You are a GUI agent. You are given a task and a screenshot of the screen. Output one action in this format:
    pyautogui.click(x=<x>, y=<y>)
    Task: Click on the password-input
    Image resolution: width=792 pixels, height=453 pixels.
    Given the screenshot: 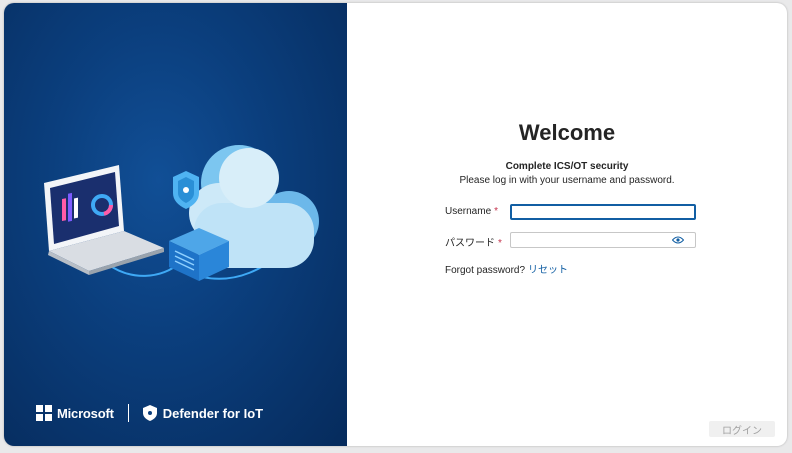 What is the action you would take?
    pyautogui.click(x=603, y=240)
    